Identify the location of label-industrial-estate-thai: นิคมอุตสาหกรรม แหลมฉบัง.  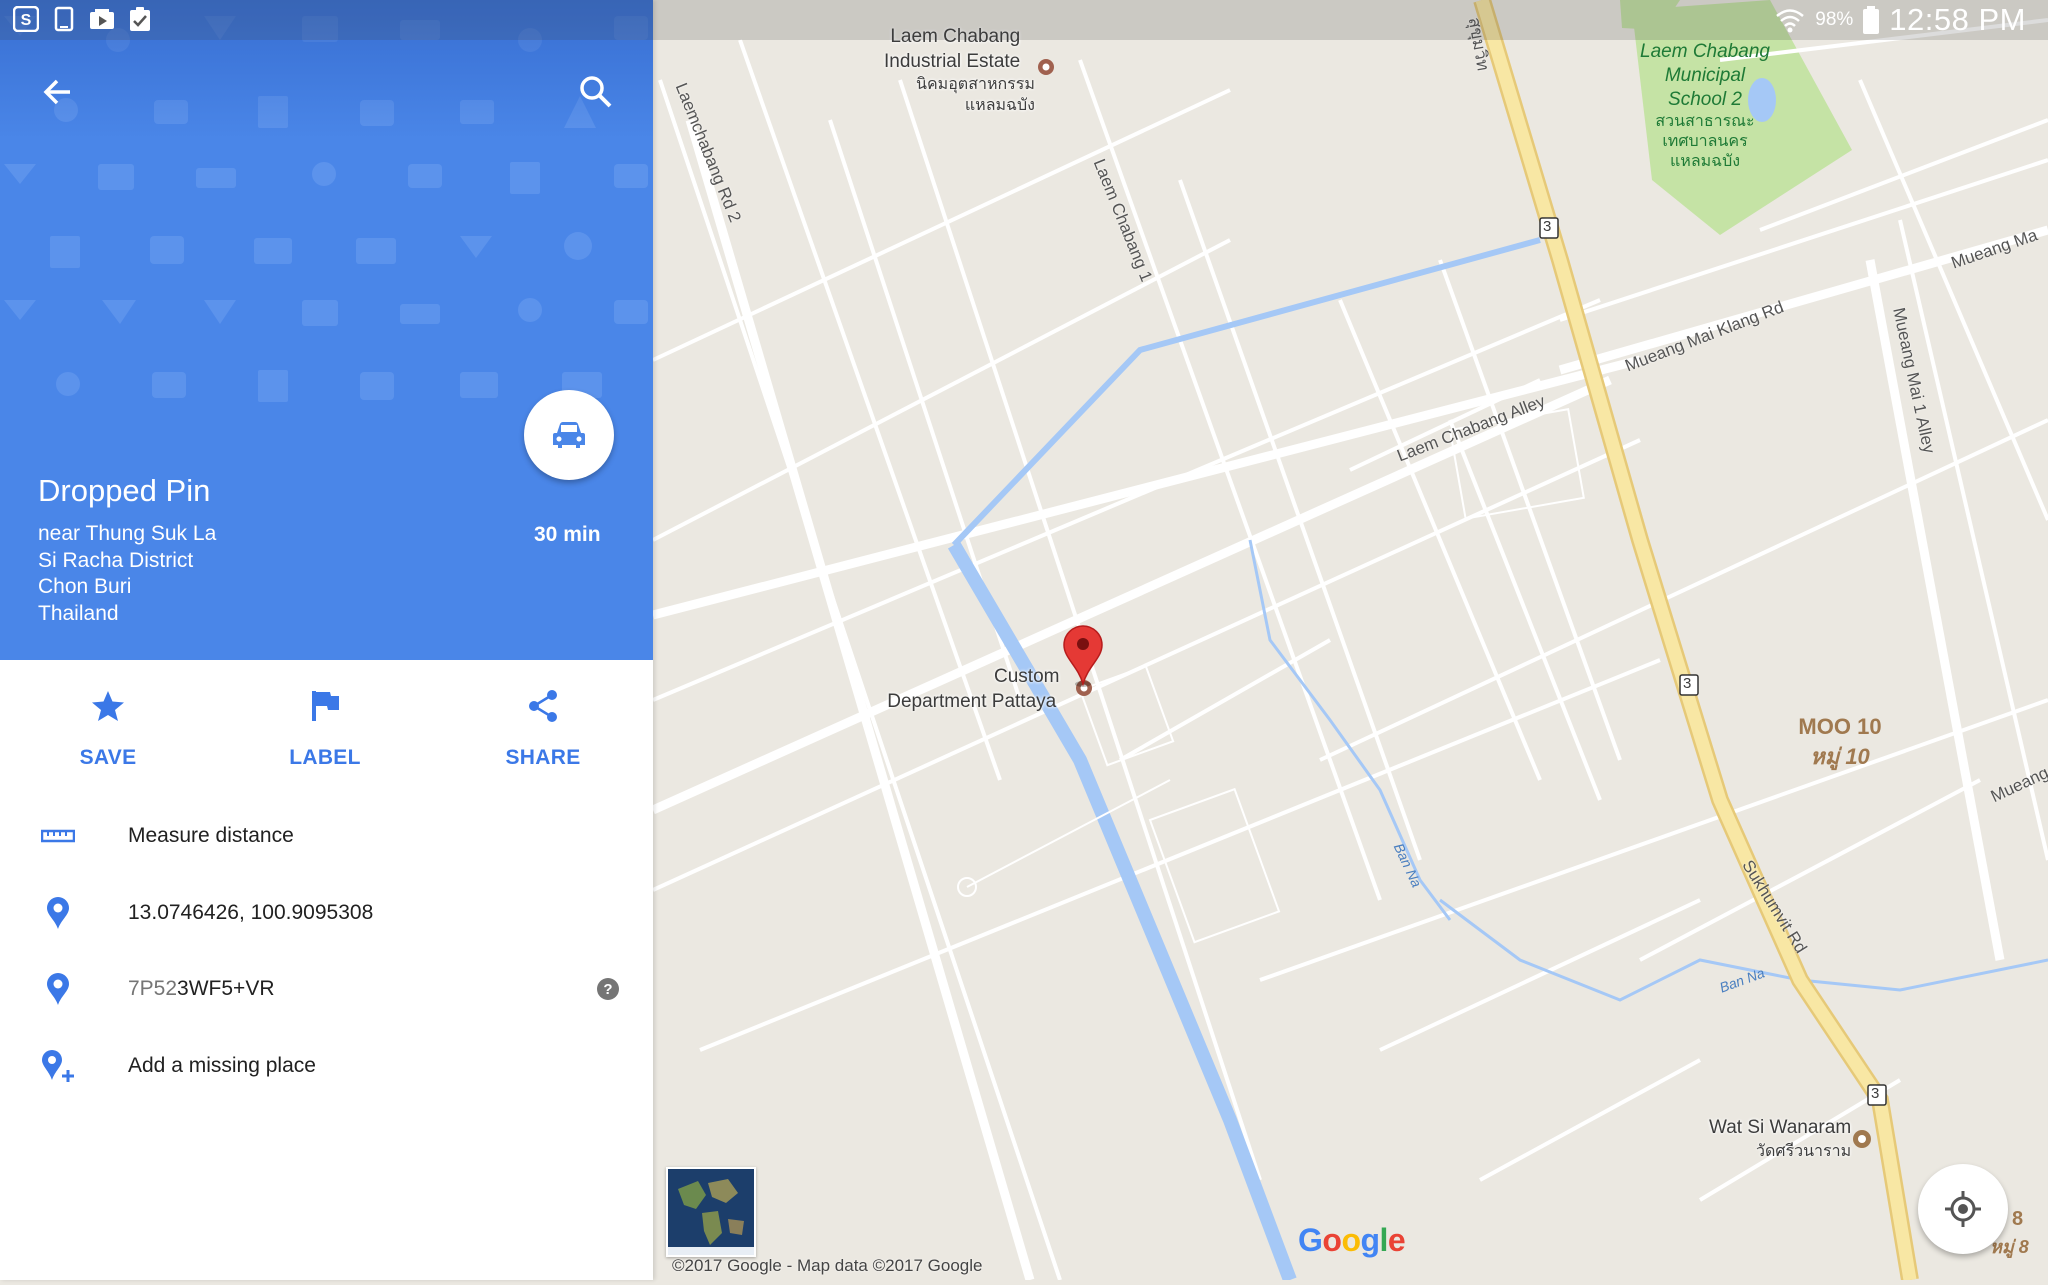
(975, 95).